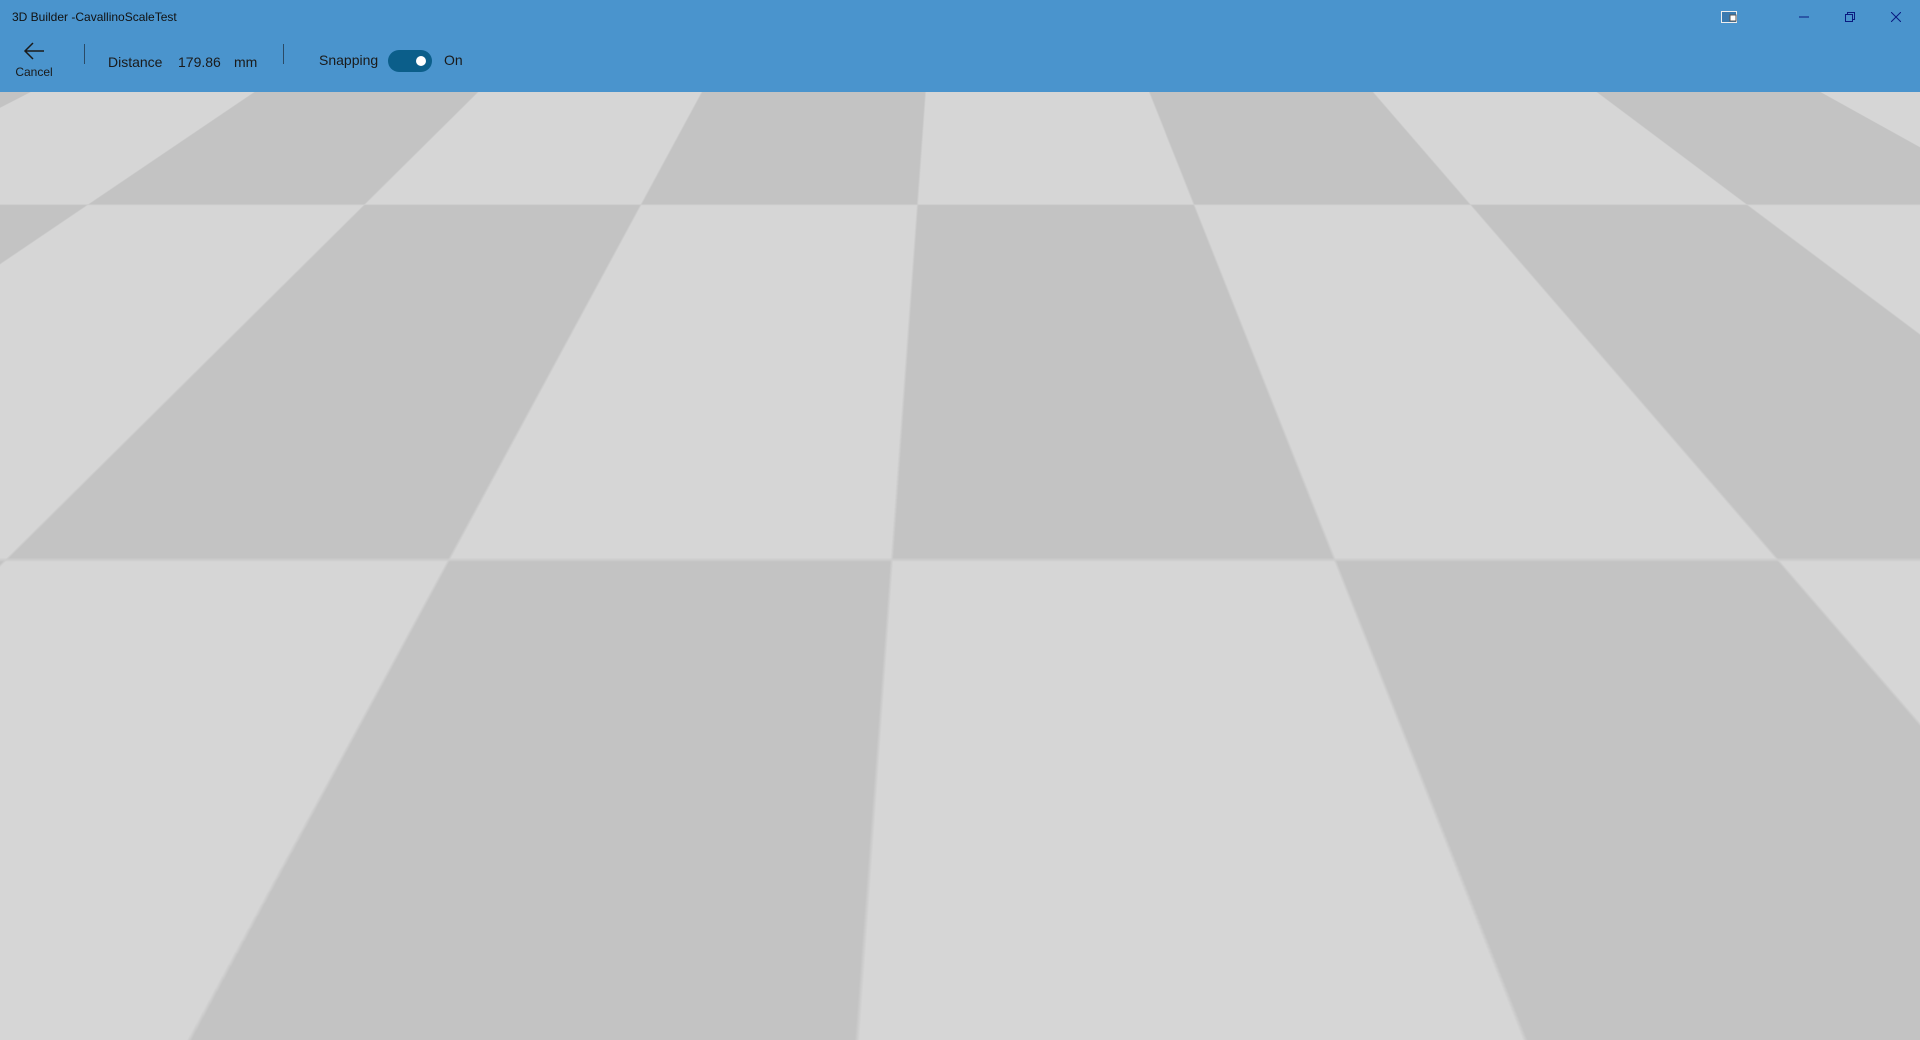 The height and width of the screenshot is (1040, 1920). I want to click on restore-icon, so click(1850, 17).